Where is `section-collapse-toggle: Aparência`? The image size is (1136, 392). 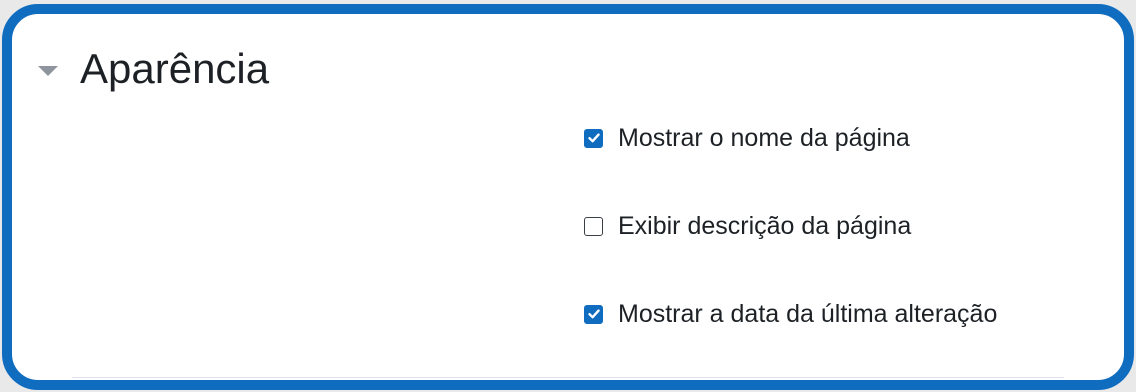
section-collapse-toggle: Aparência is located at coordinates (153, 69).